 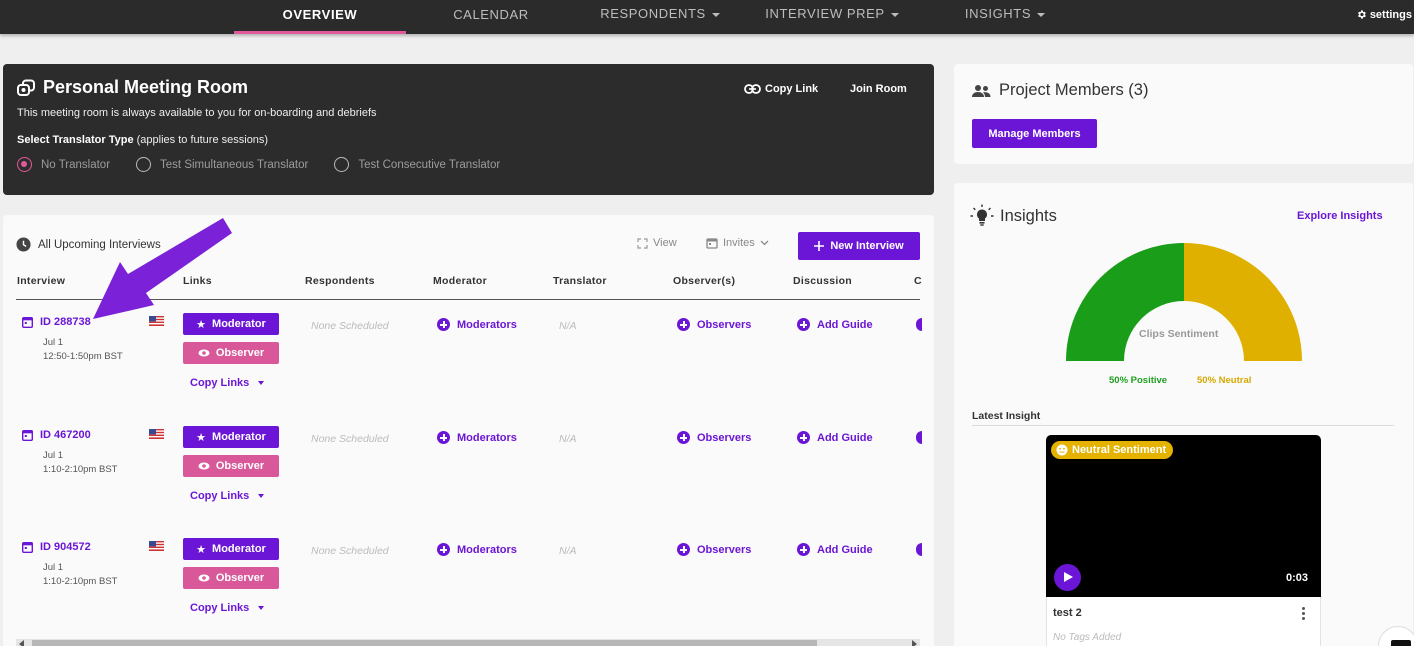 I want to click on nav-insights: INSIGHTS, so click(x=1005, y=17).